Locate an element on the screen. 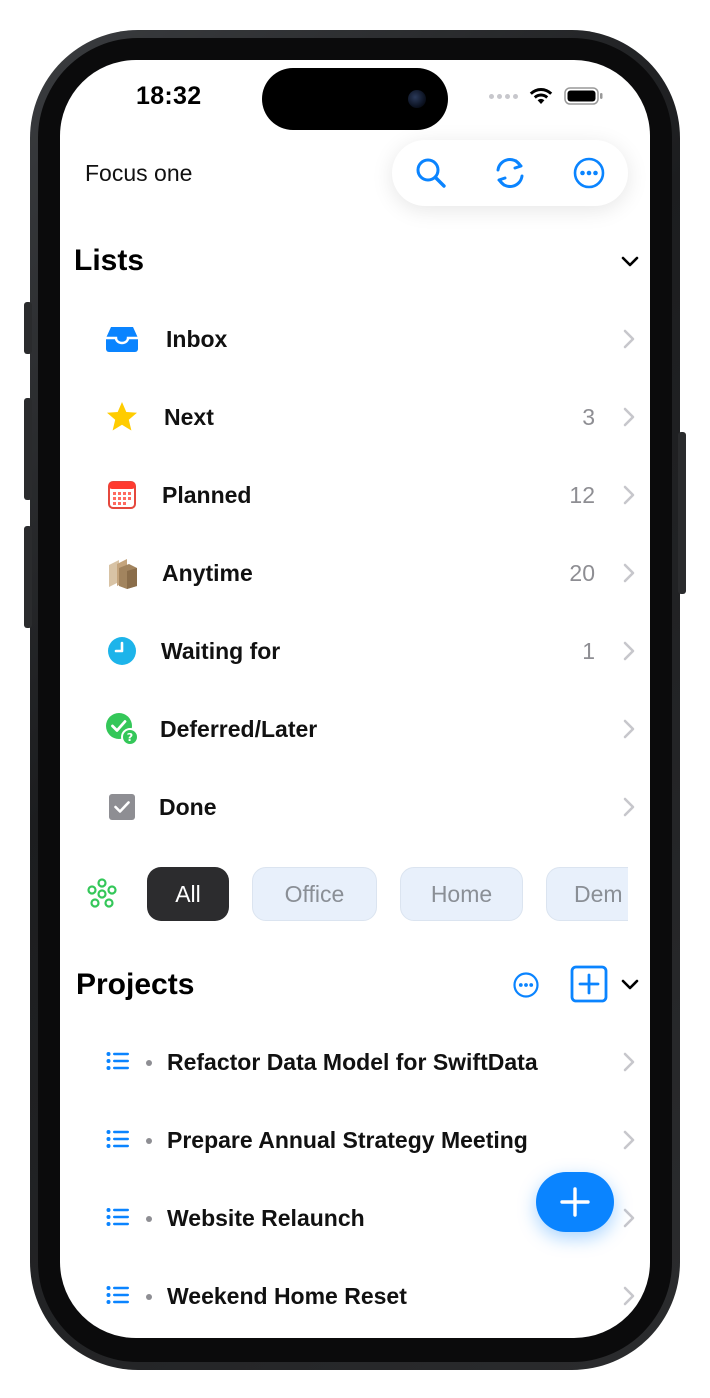 Image resolution: width=710 pixels, height=1398 pixels. volume-up-button is located at coordinates (28, 449).